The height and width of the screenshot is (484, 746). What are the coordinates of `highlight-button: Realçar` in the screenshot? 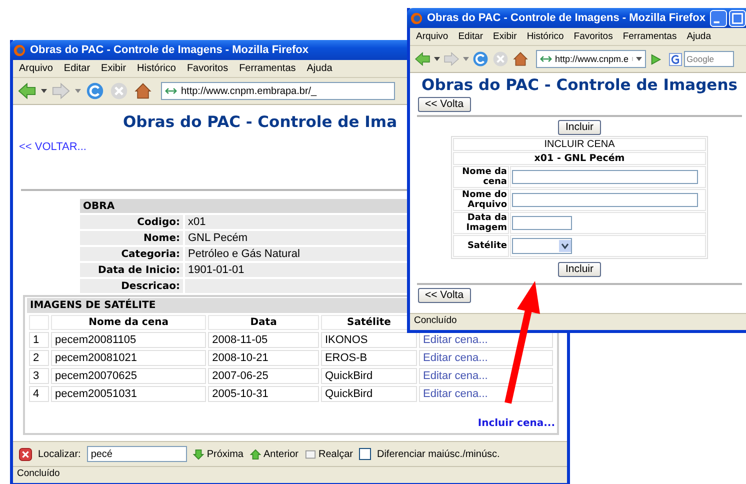 It's located at (328, 454).